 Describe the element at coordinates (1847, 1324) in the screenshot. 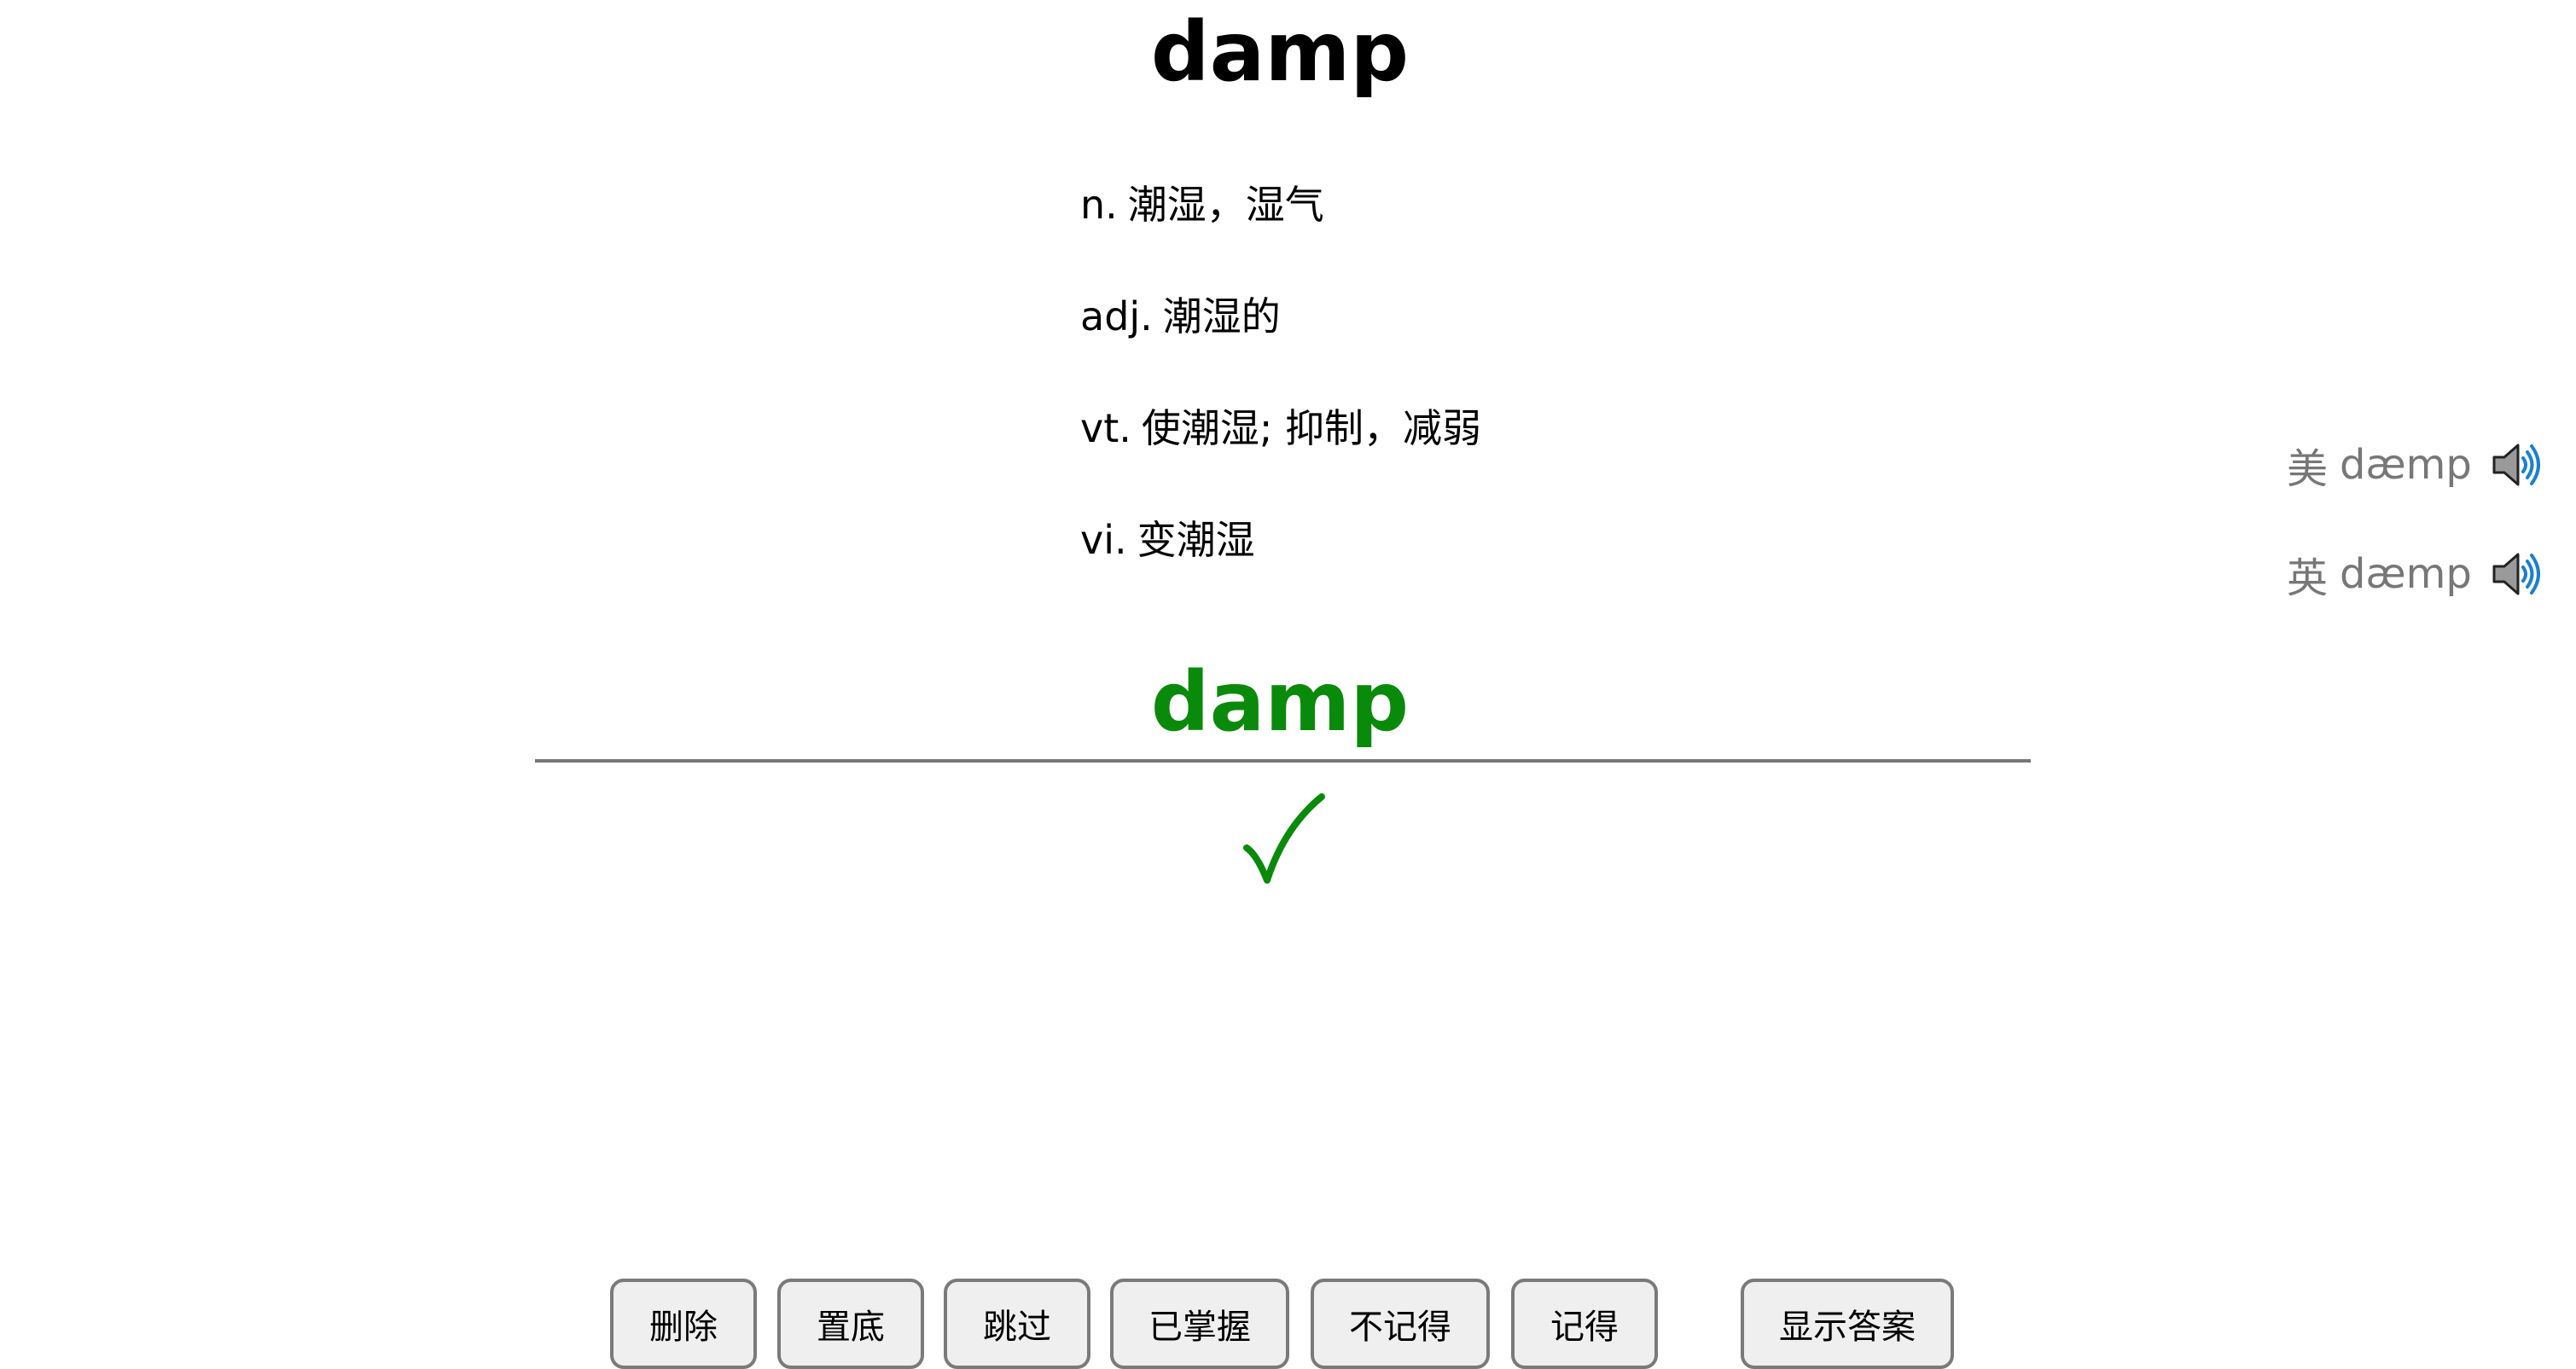

I see `show-answer-button: 显示答案` at that location.